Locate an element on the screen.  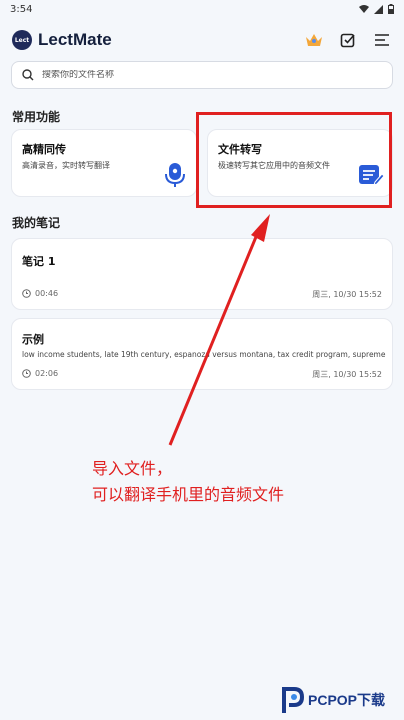
annotation-arrow is located at coordinates (219, 330).